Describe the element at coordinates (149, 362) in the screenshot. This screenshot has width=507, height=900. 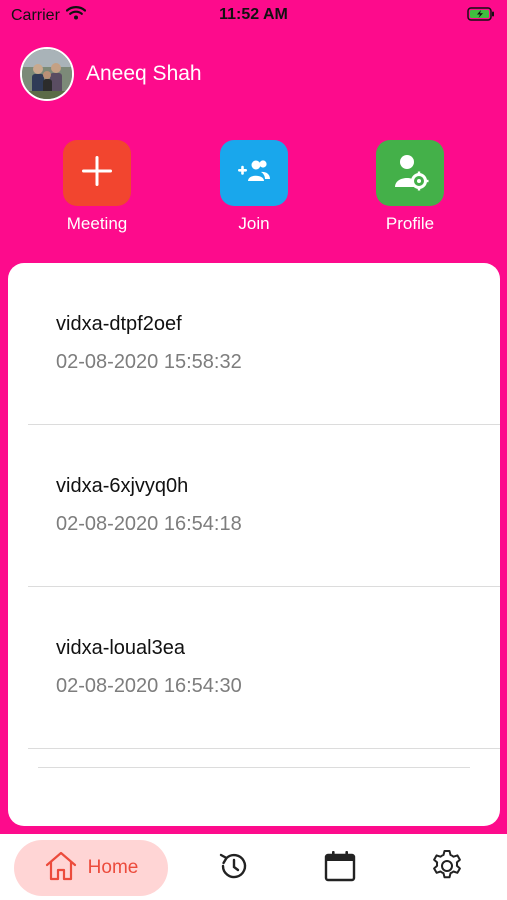
I see `meeting-datetime: 02-08-2020 15:58:32` at that location.